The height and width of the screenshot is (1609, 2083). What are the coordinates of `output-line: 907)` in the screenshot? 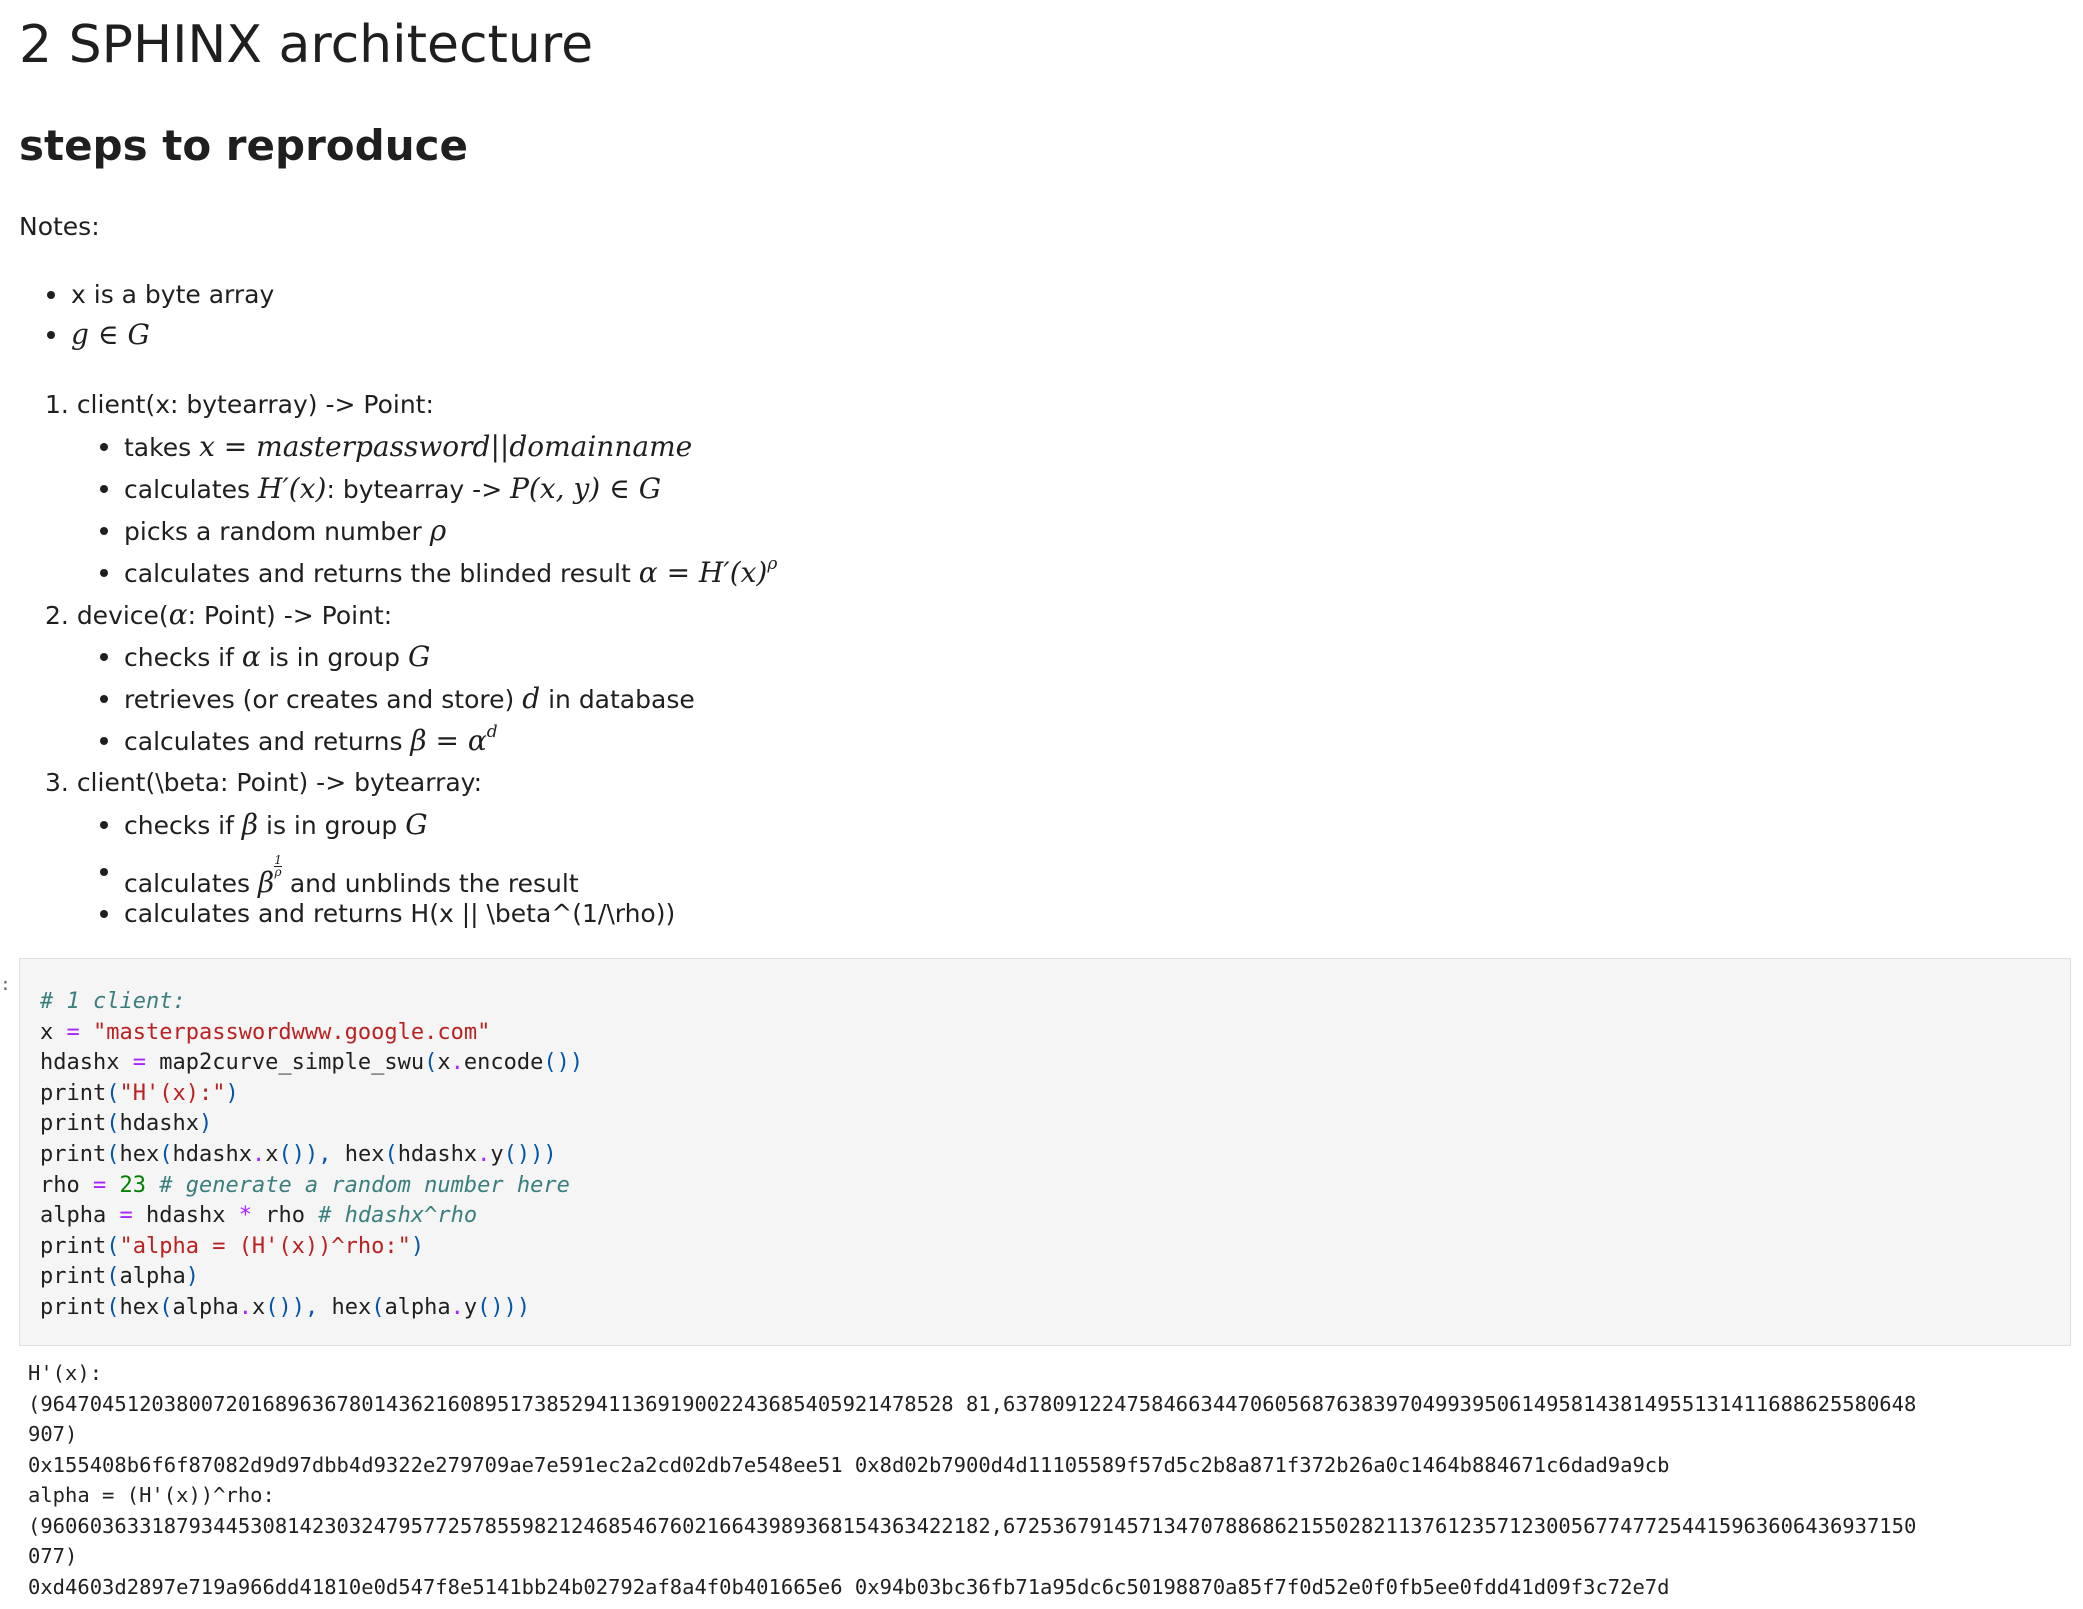 It's located at (53, 1434).